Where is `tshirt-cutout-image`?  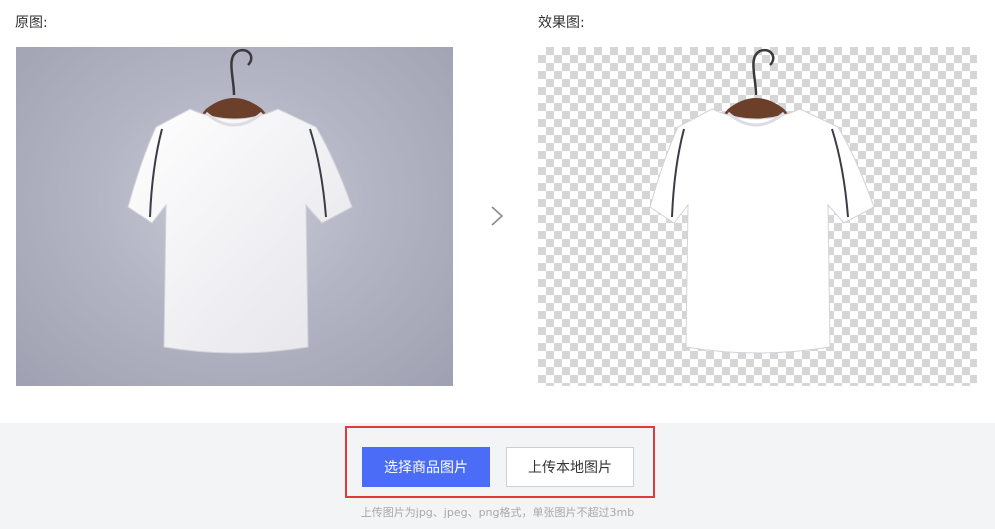 tshirt-cutout-image is located at coordinates (762, 201).